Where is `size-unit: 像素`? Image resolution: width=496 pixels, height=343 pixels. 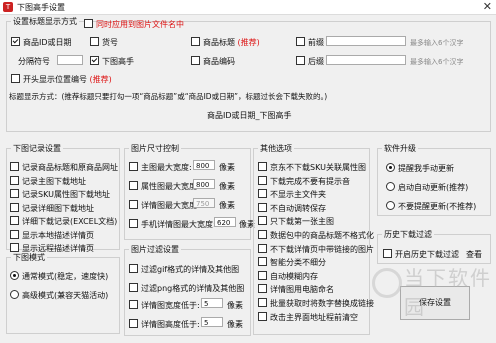
size-unit: 像素 is located at coordinates (227, 167).